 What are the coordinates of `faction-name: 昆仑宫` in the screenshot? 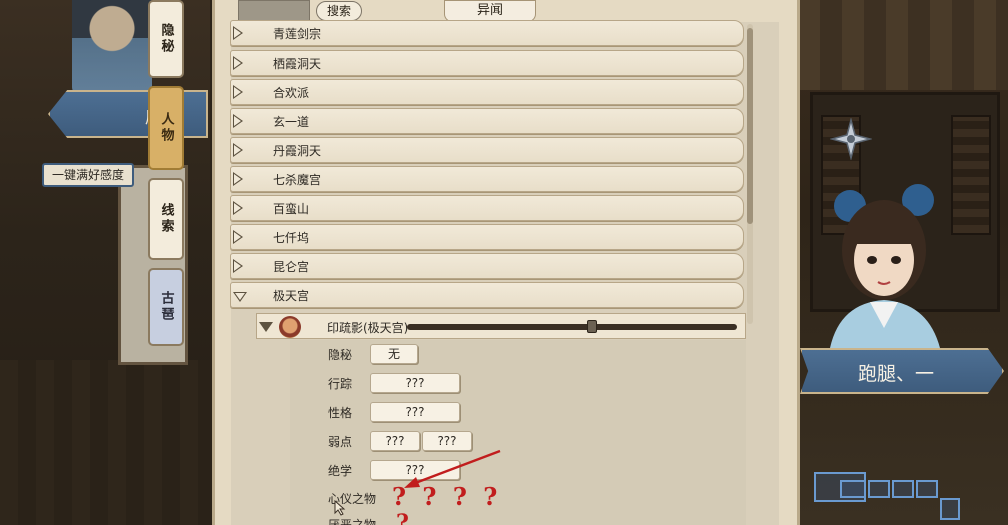 It's located at (291, 267).